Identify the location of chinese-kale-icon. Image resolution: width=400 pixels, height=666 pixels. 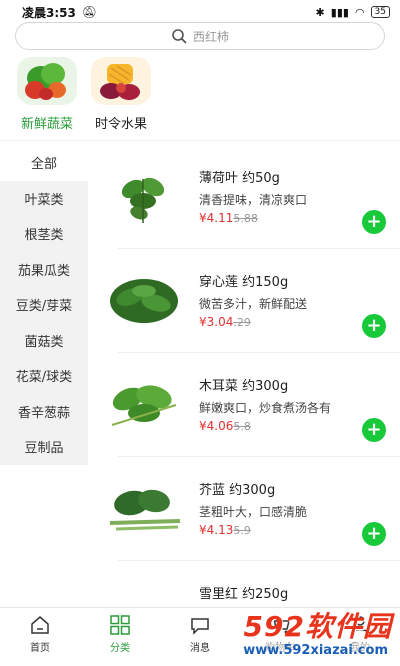
(144, 509).